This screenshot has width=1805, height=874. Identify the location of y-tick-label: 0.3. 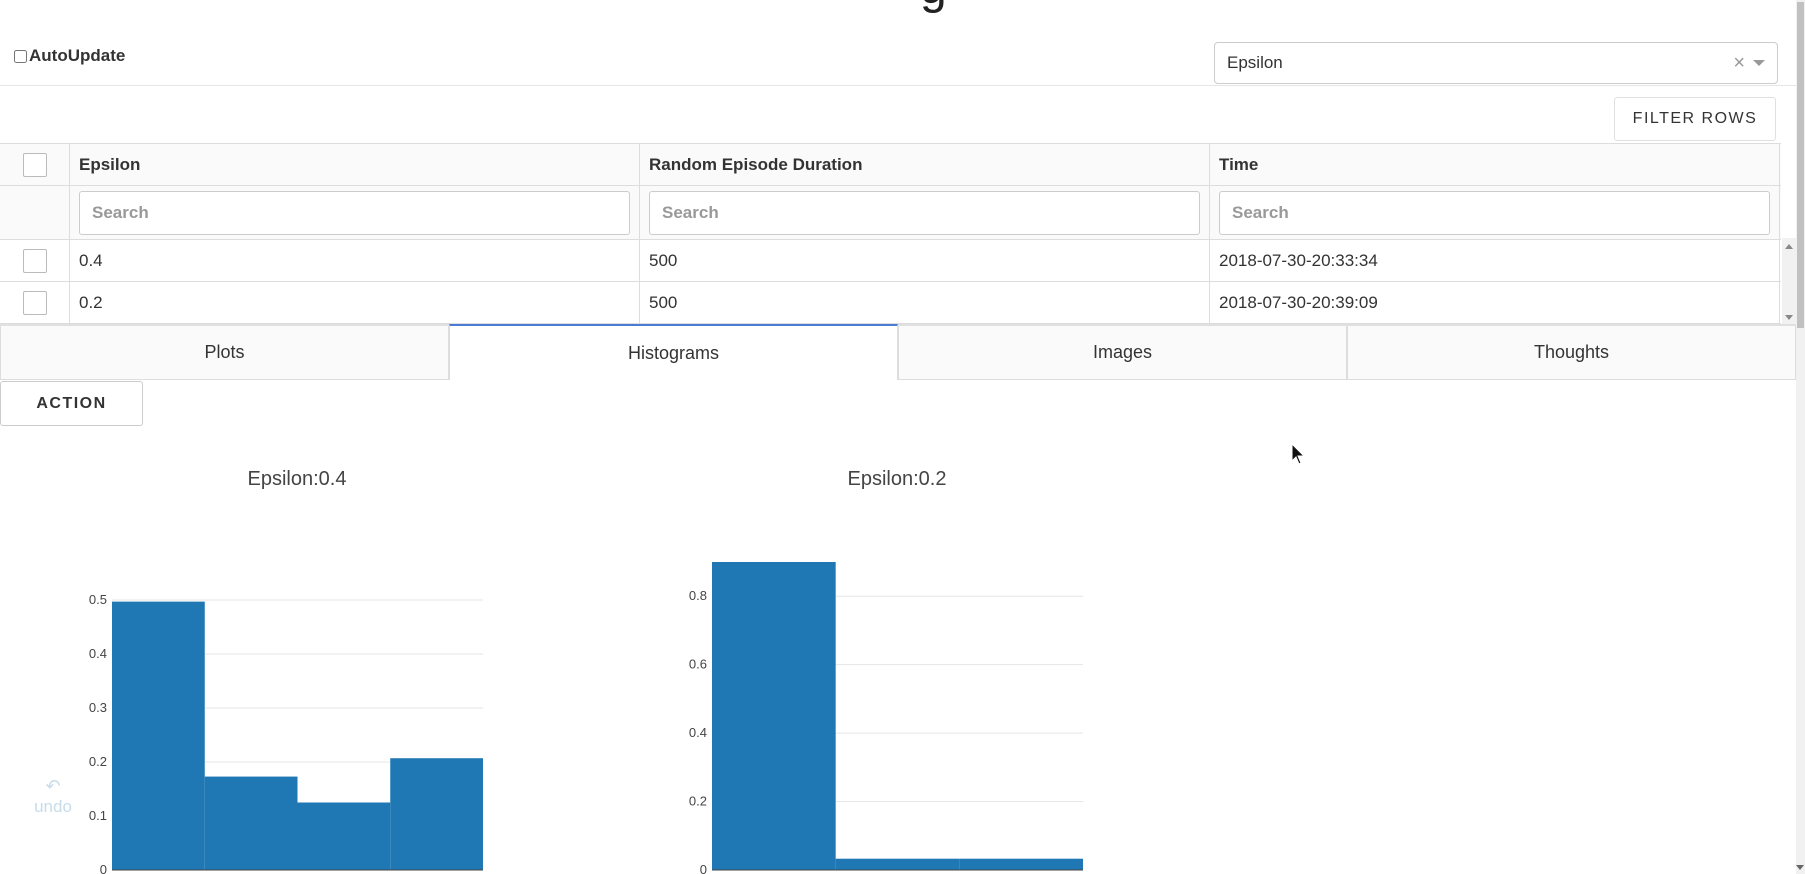
(98, 707).